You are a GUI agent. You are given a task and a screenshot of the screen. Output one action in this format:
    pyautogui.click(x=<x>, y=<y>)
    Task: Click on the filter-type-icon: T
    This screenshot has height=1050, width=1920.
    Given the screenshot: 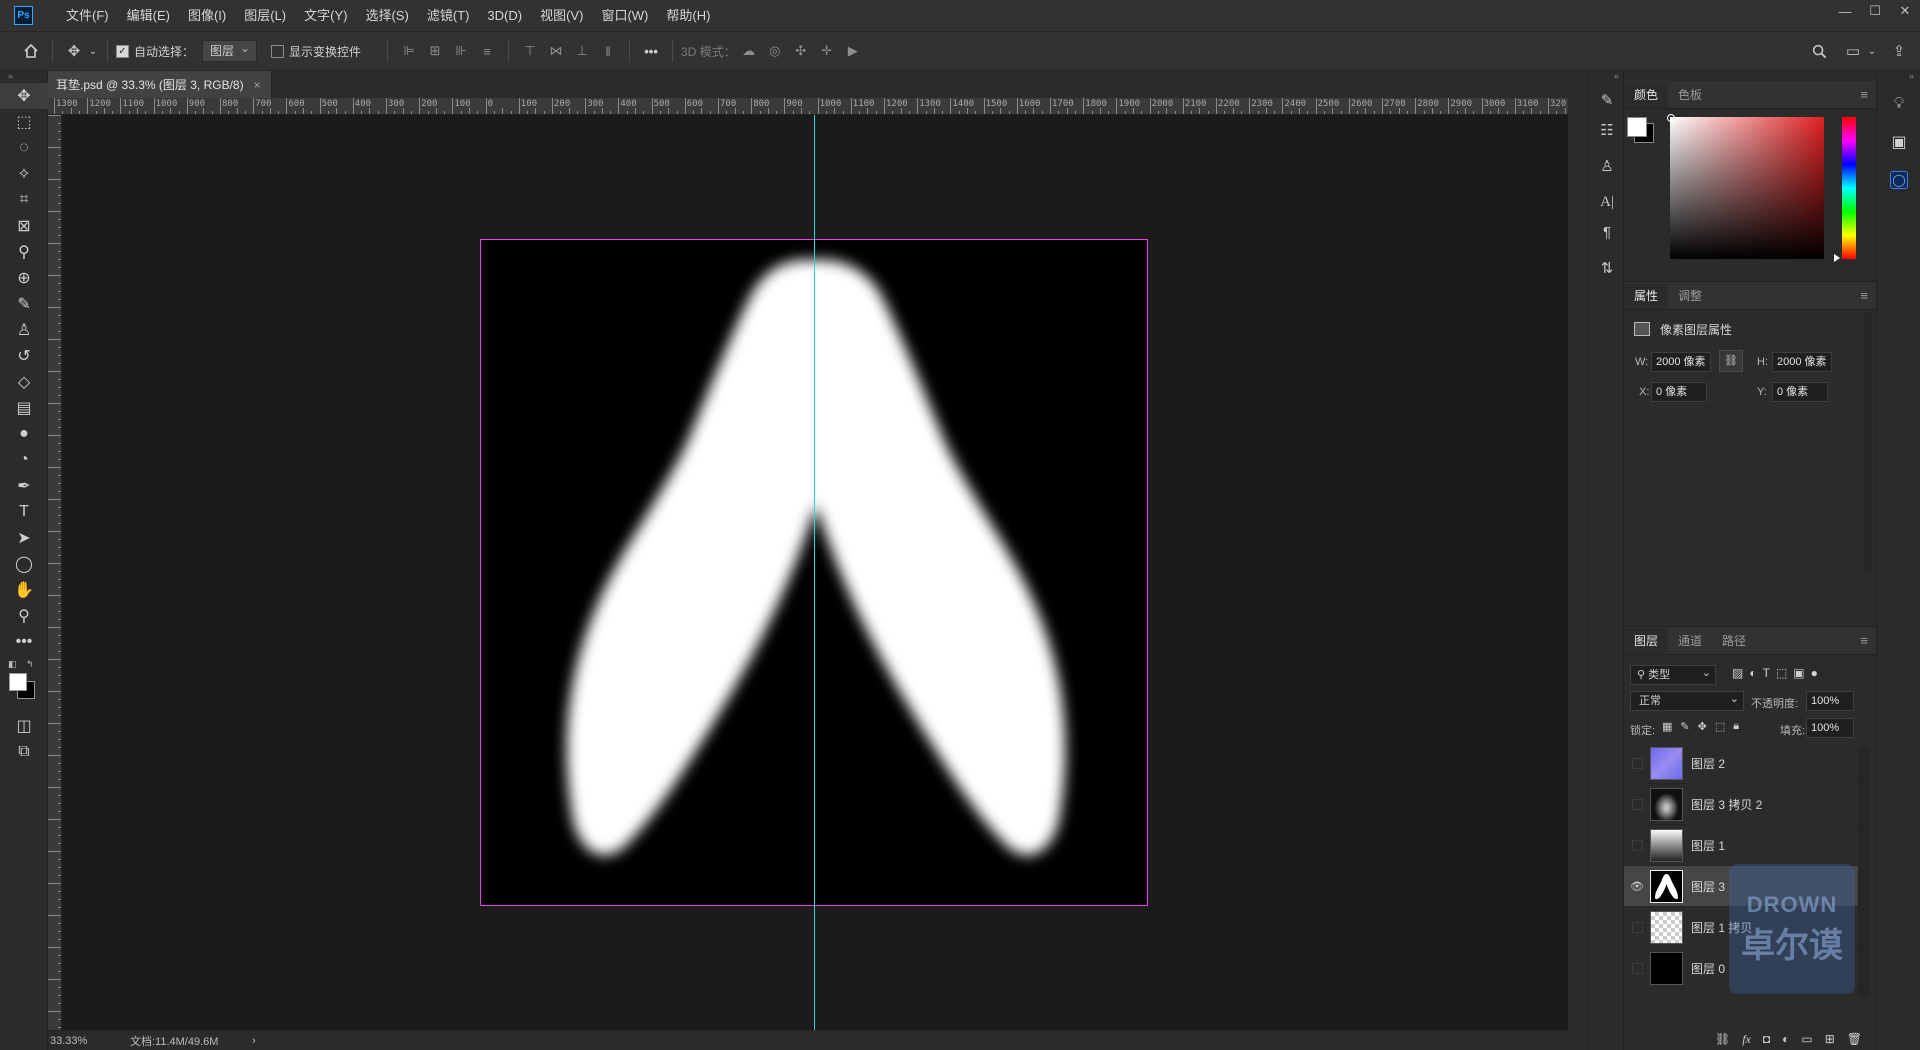 What is the action you would take?
    pyautogui.click(x=1766, y=673)
    